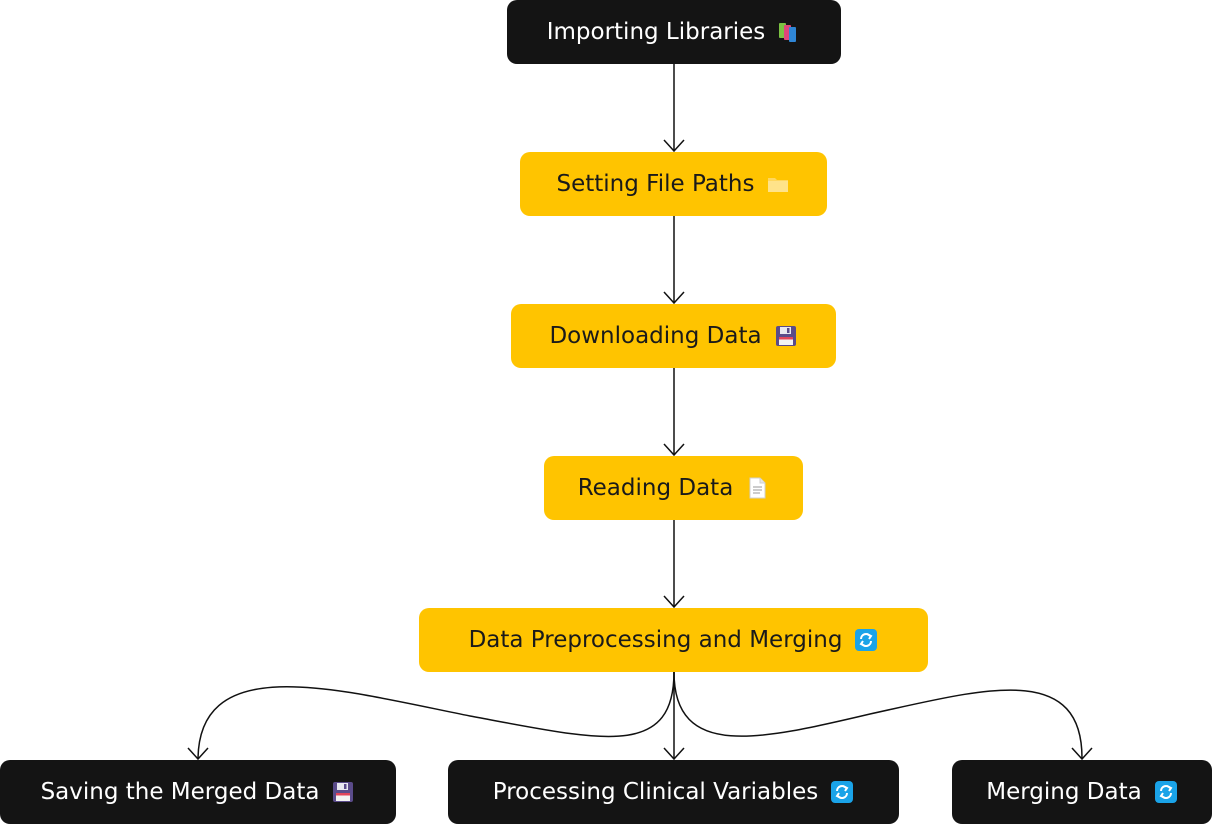  I want to click on node-merging-data: Merging Data, so click(1082, 792).